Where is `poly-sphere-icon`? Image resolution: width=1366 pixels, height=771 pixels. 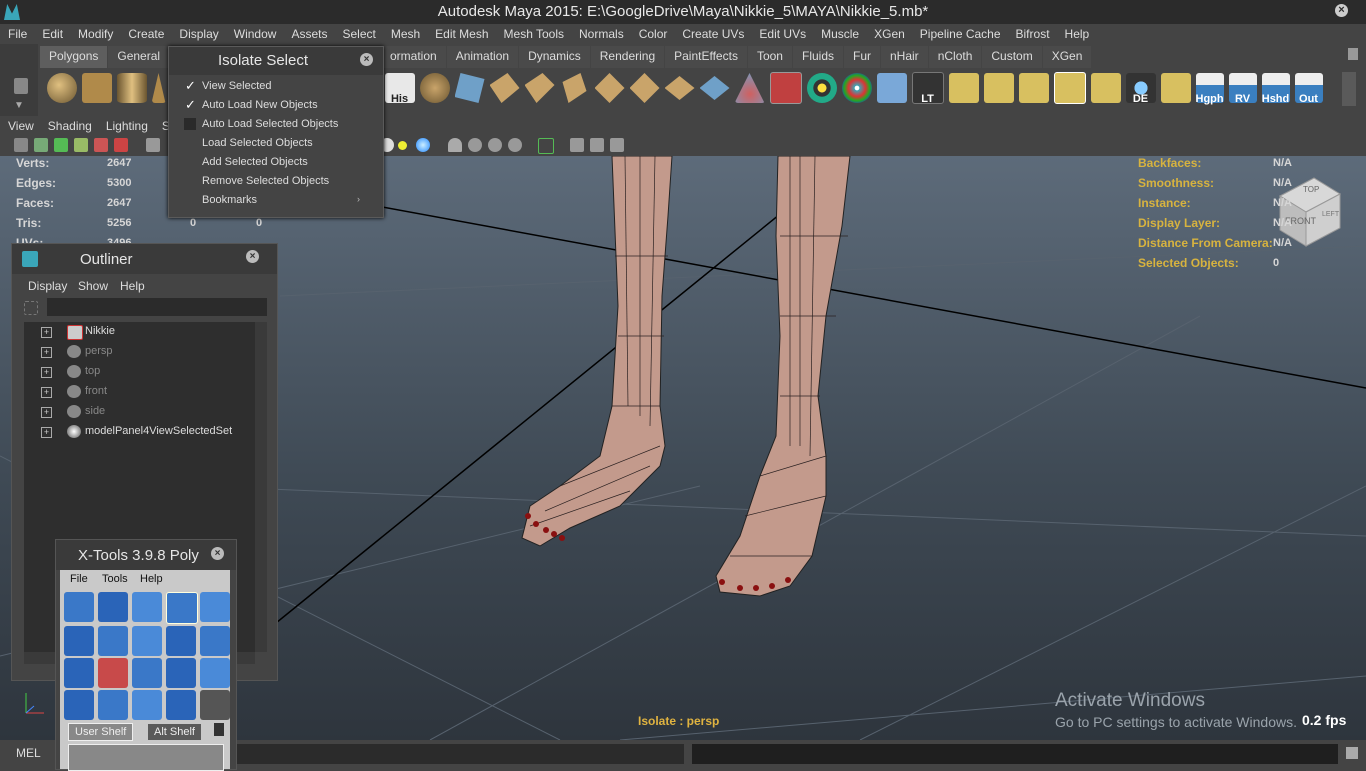
poly-sphere-icon is located at coordinates (61, 88).